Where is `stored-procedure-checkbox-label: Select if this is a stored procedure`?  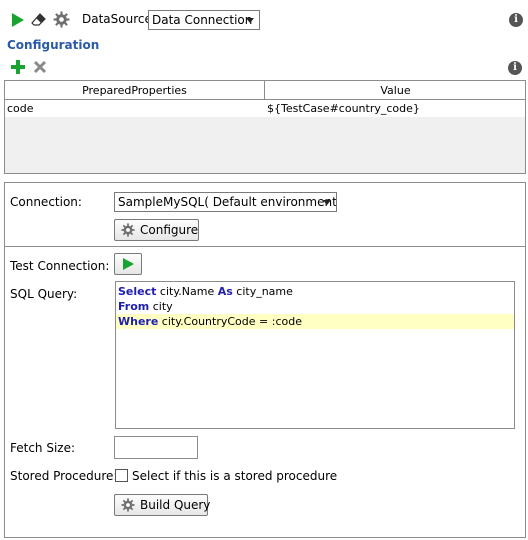
stored-procedure-checkbox-label: Select if this is a stored procedure is located at coordinates (234, 476).